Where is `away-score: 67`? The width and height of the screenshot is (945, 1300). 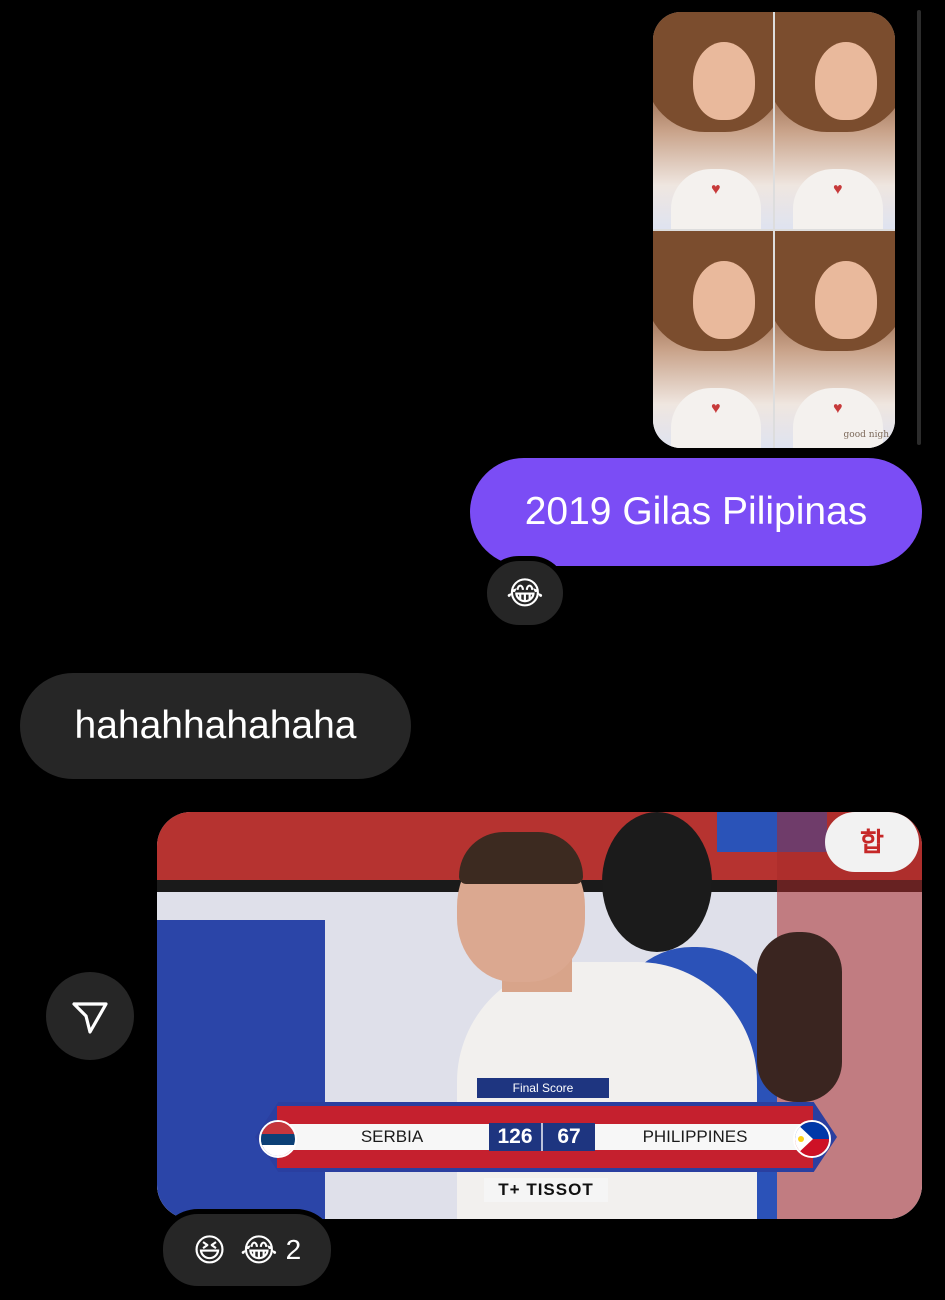
away-score: 67 is located at coordinates (569, 1136).